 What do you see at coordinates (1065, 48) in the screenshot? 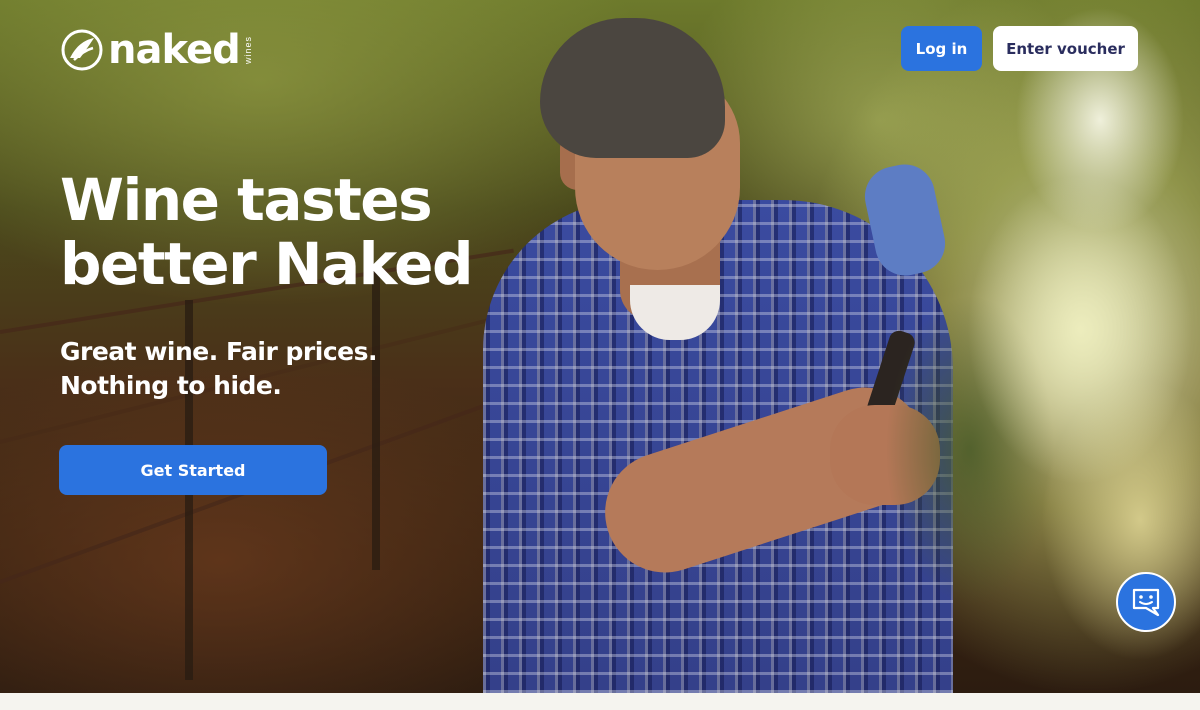
I see `enter-voucher-button: Enter voucher` at bounding box center [1065, 48].